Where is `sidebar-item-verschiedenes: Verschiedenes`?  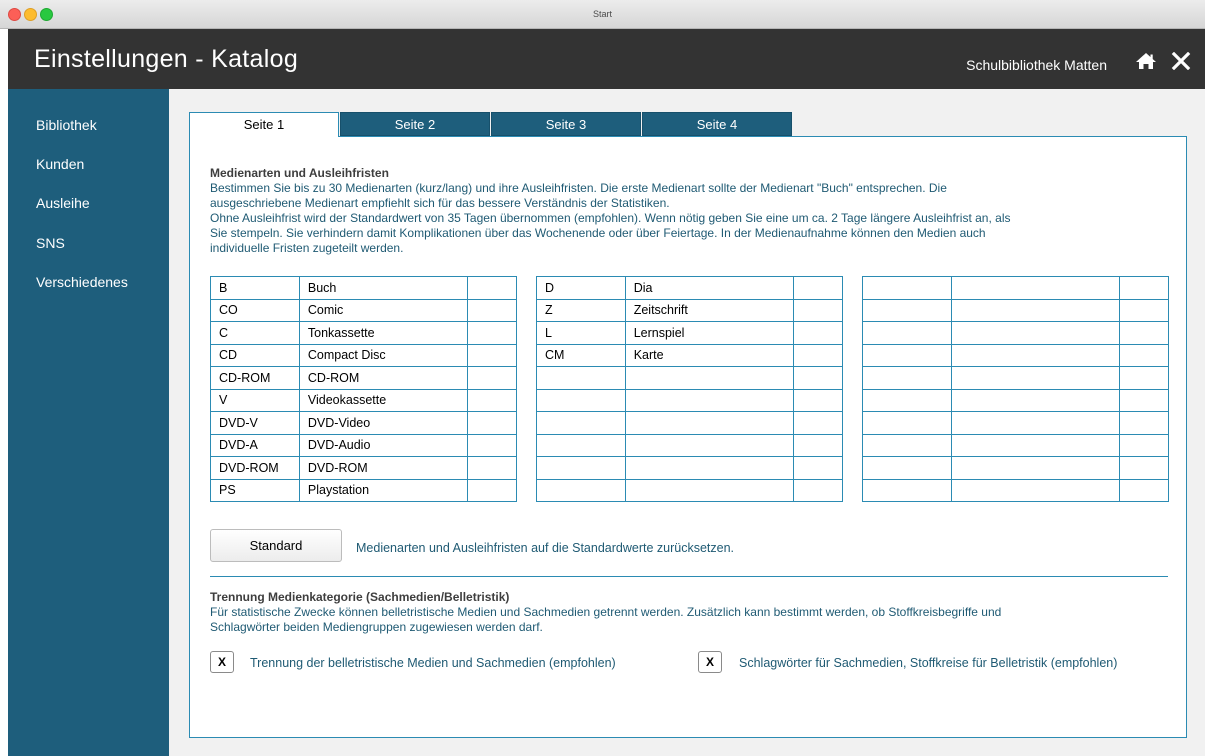
sidebar-item-verschiedenes: Verschiedenes is located at coordinates (82, 282).